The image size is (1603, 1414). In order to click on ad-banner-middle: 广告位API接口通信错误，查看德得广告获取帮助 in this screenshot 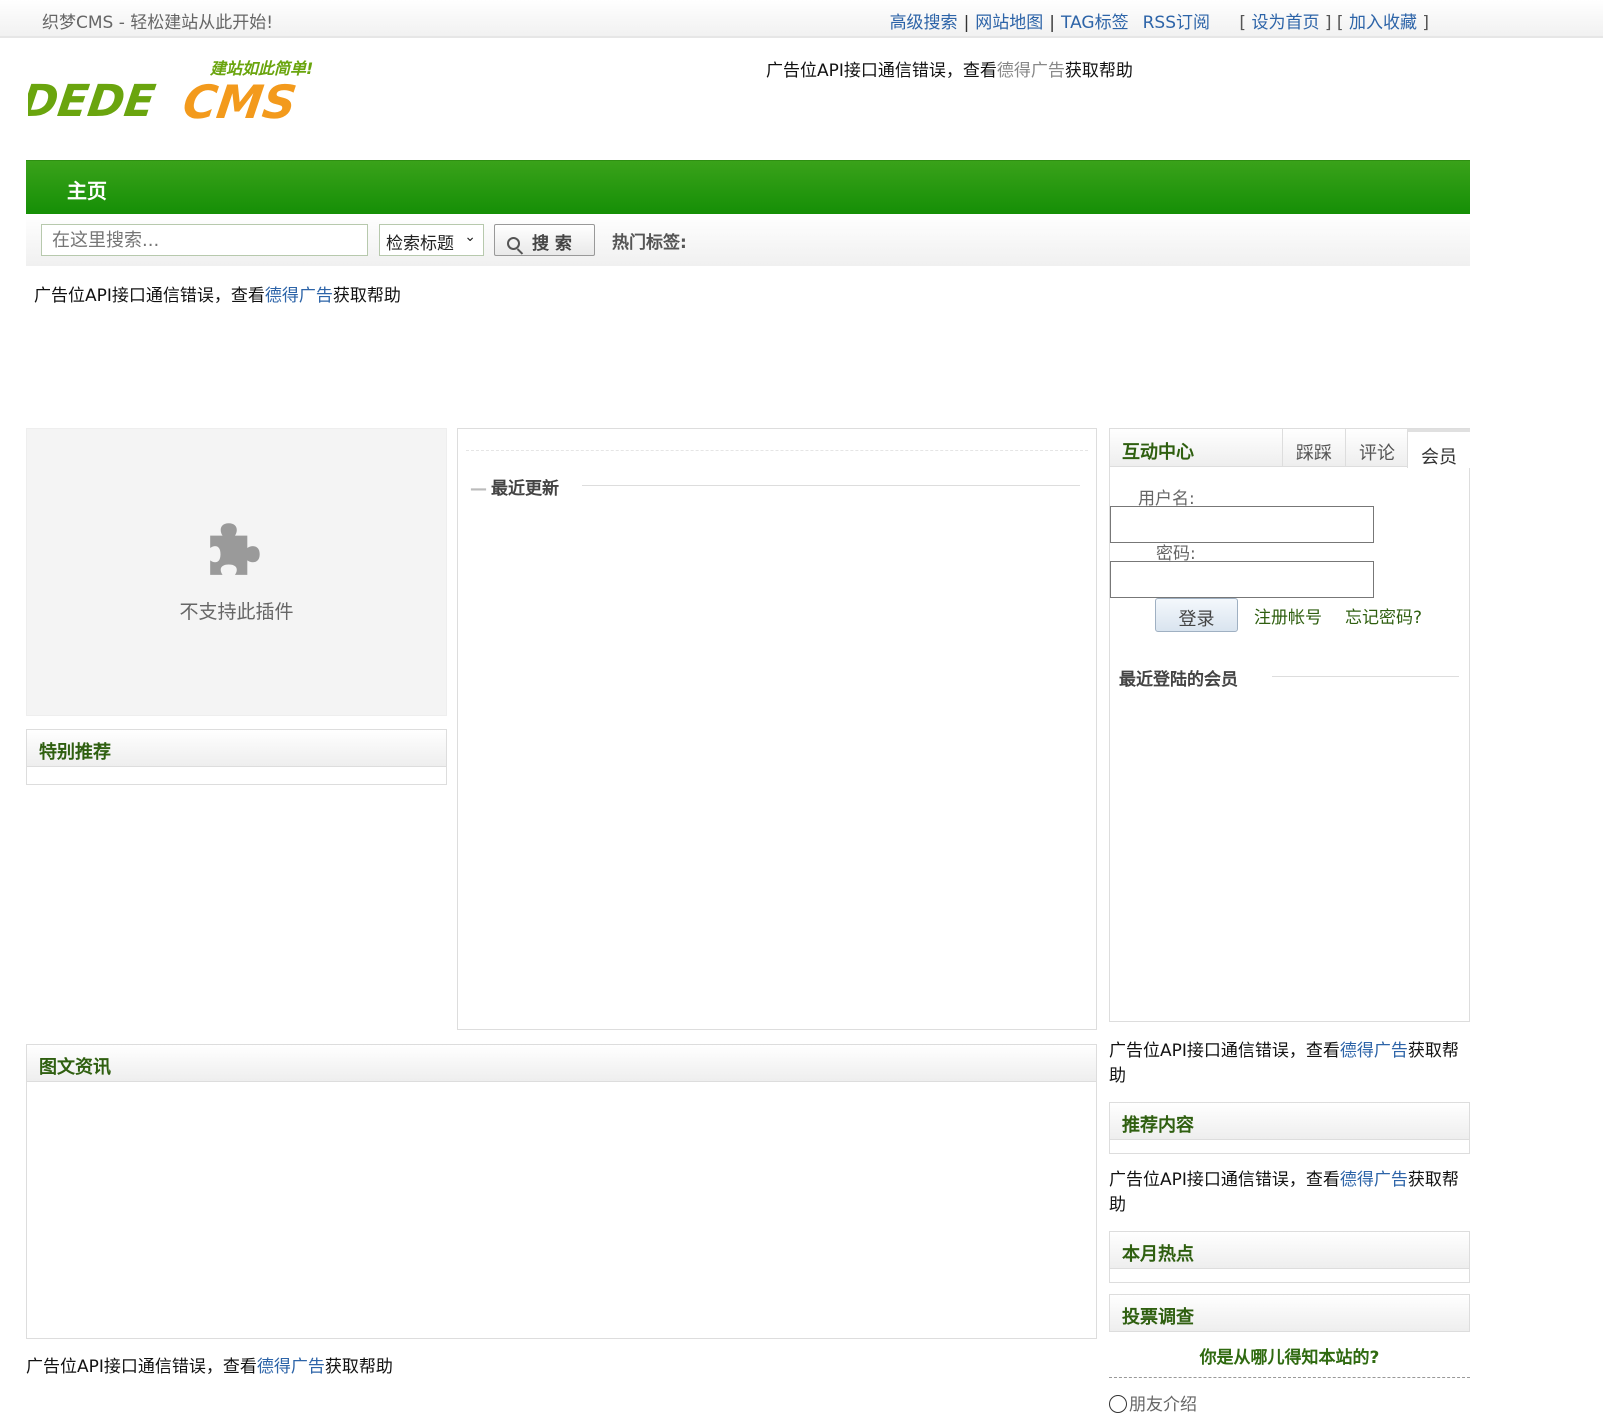, I will do `click(217, 296)`.